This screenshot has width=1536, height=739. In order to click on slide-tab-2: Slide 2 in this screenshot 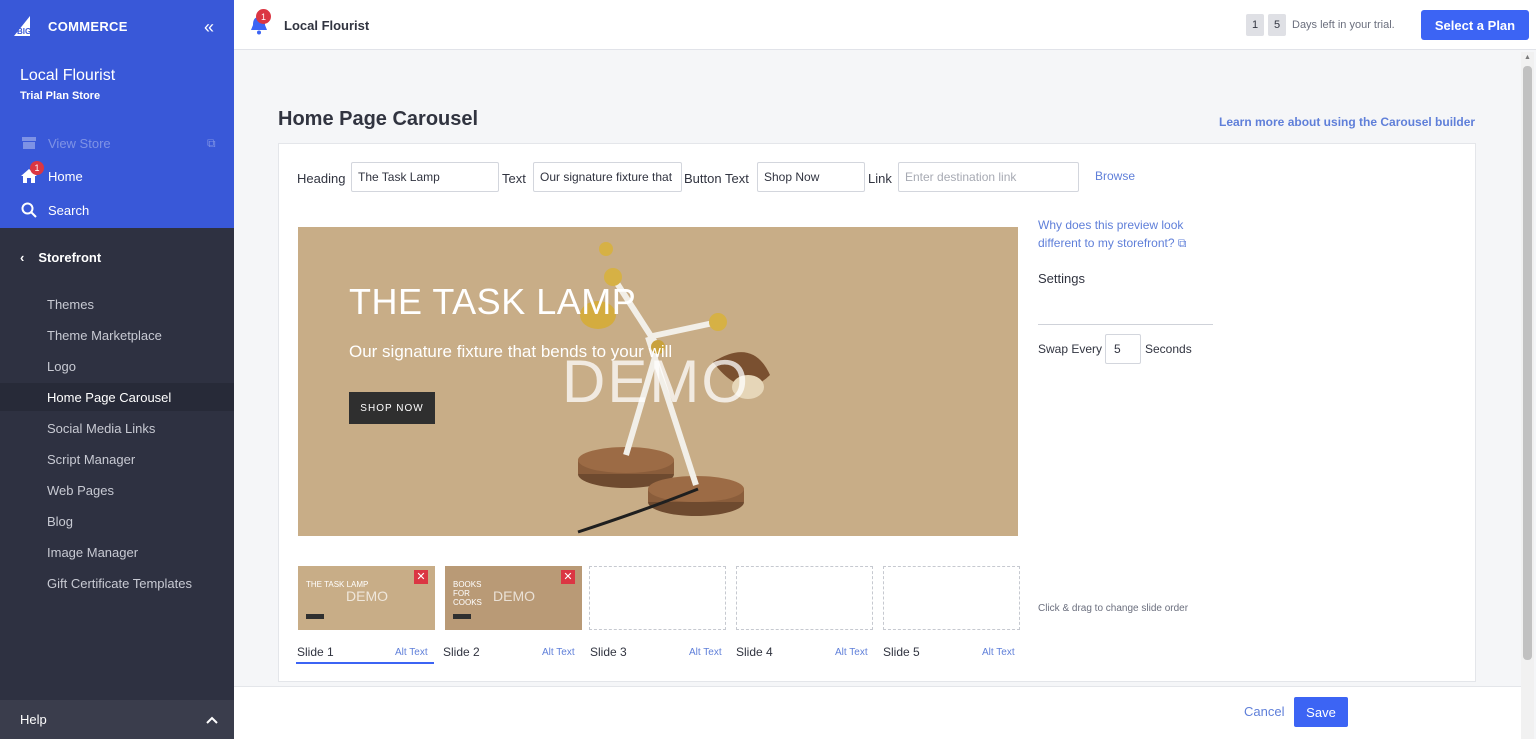, I will do `click(461, 652)`.